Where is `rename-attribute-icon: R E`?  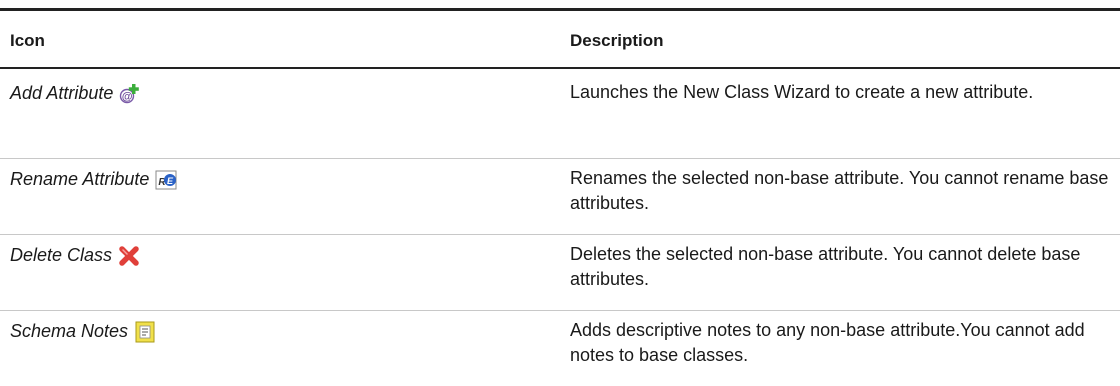
rename-attribute-icon: R E is located at coordinates (166, 179).